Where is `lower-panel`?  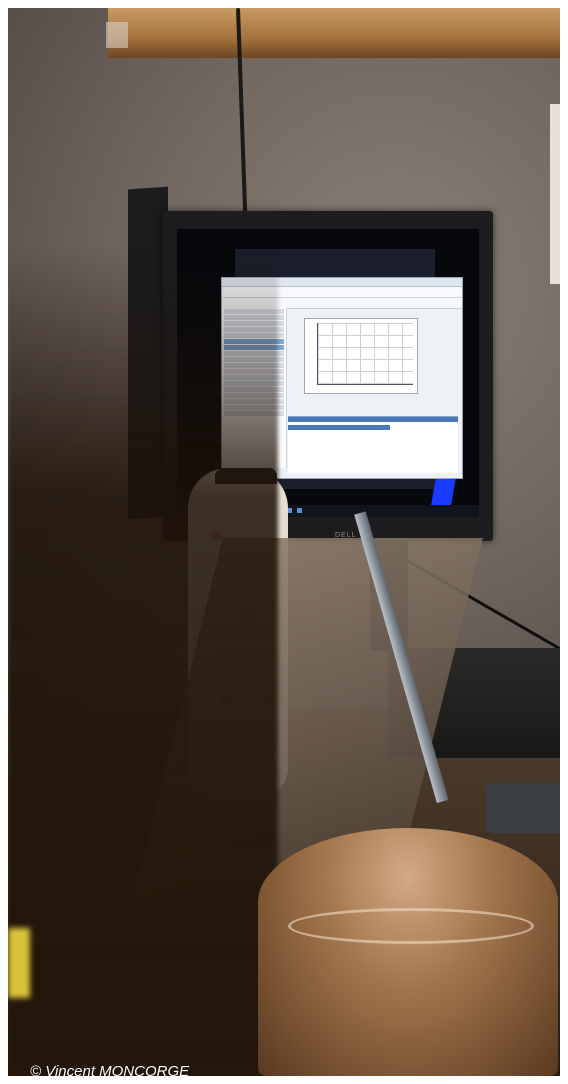
lower-panel is located at coordinates (373, 444).